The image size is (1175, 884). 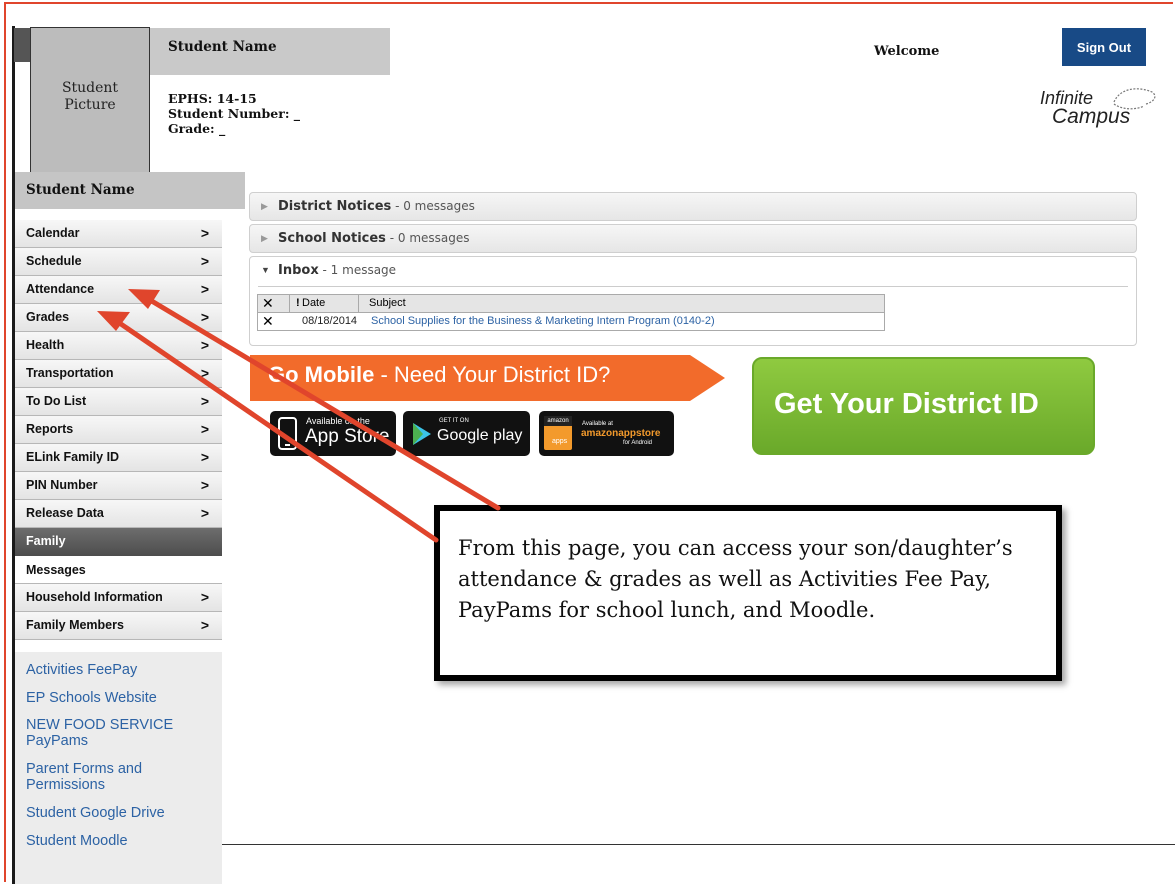 I want to click on get-district-id-button: Get Your District ID, so click(x=923, y=406).